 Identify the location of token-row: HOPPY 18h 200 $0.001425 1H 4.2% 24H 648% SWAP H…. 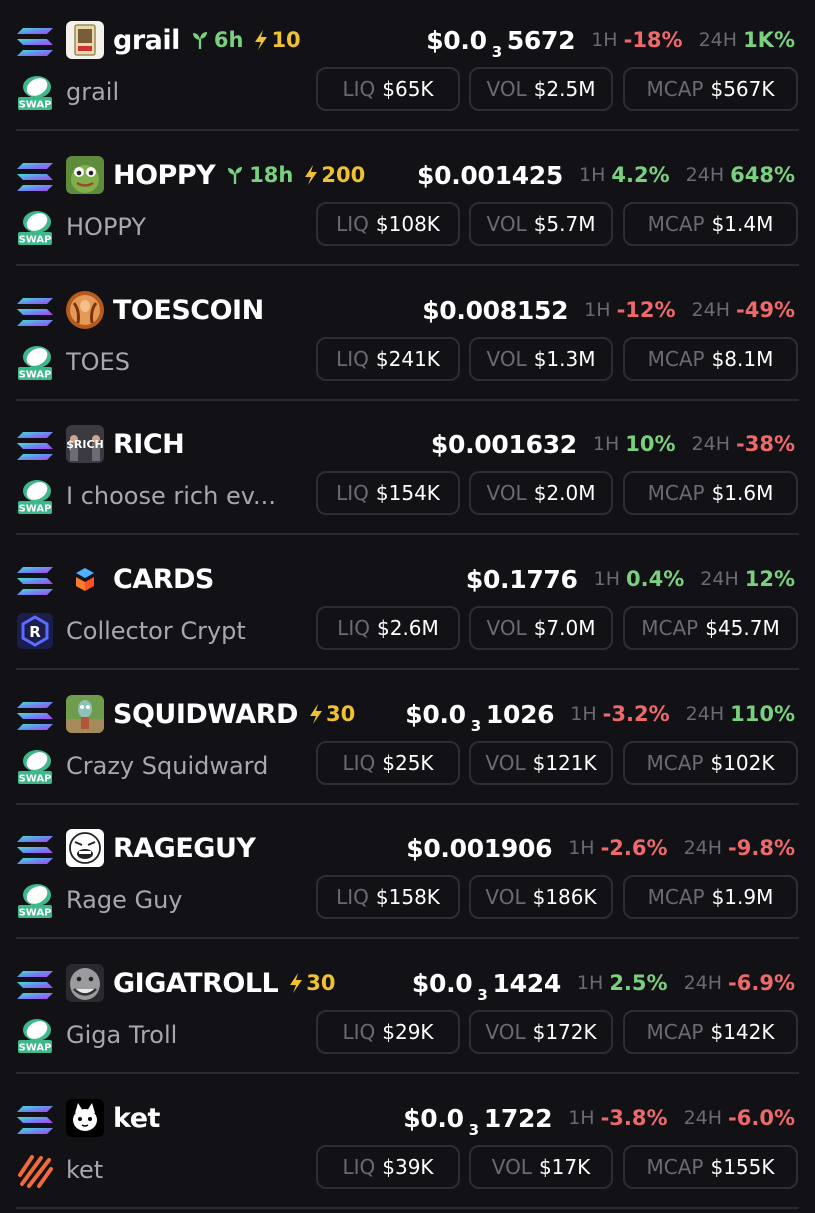
(407, 202).